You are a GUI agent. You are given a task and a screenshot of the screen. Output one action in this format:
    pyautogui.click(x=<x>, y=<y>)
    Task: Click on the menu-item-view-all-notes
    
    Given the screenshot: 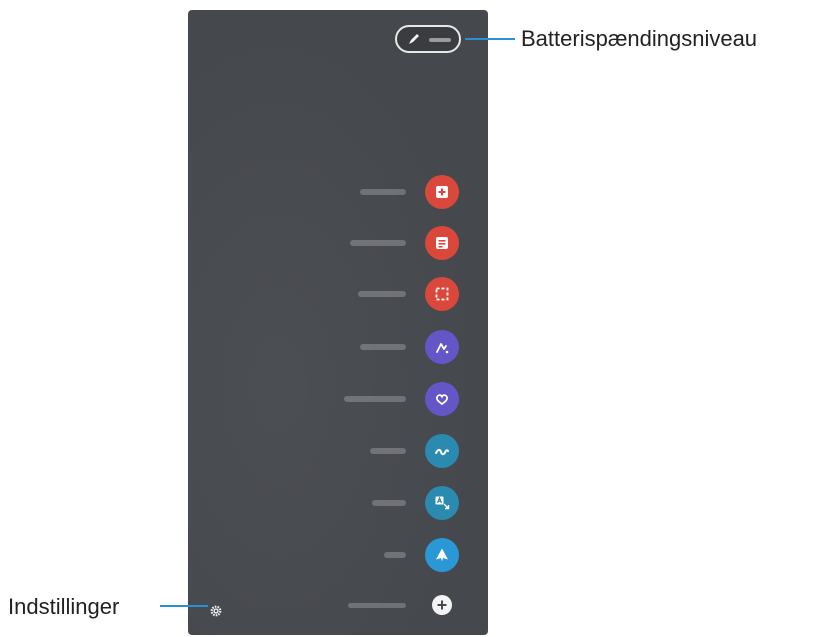 What is the action you would take?
    pyautogui.click(x=338, y=244)
    